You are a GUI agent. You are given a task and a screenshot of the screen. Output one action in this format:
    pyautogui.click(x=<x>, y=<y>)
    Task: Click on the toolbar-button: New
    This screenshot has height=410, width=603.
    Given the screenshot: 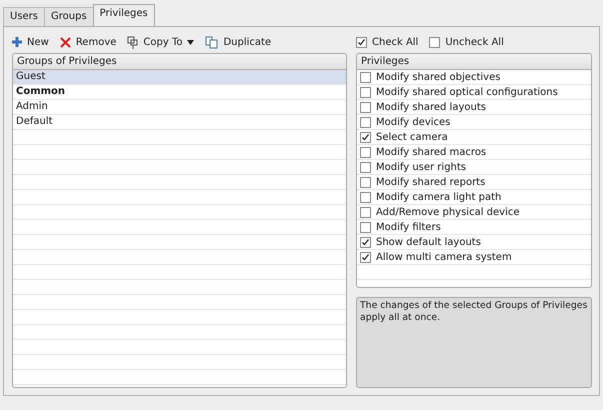 What is the action you would take?
    pyautogui.click(x=30, y=42)
    